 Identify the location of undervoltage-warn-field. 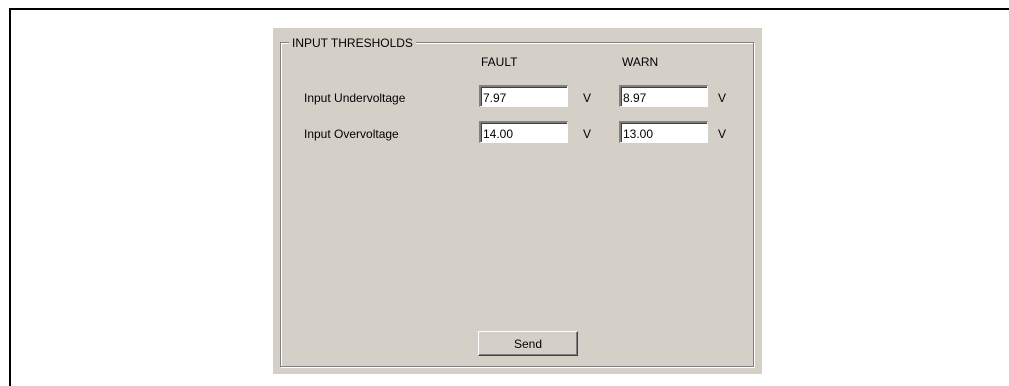
(663, 96).